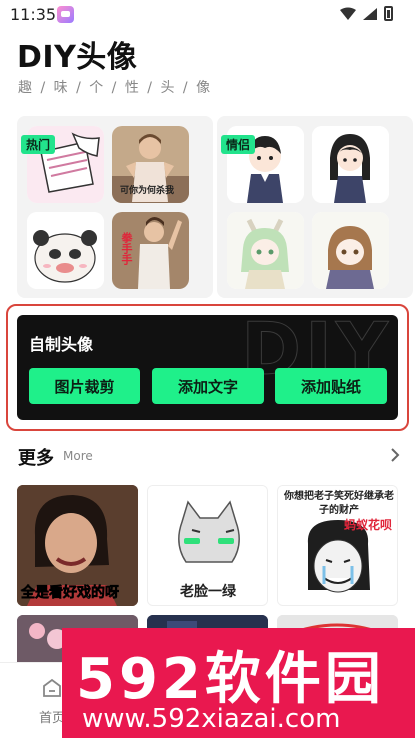 This screenshot has width=415, height=738. What do you see at coordinates (207, 545) in the screenshot?
I see `avatar-grid-item: 老脸一绿` at bounding box center [207, 545].